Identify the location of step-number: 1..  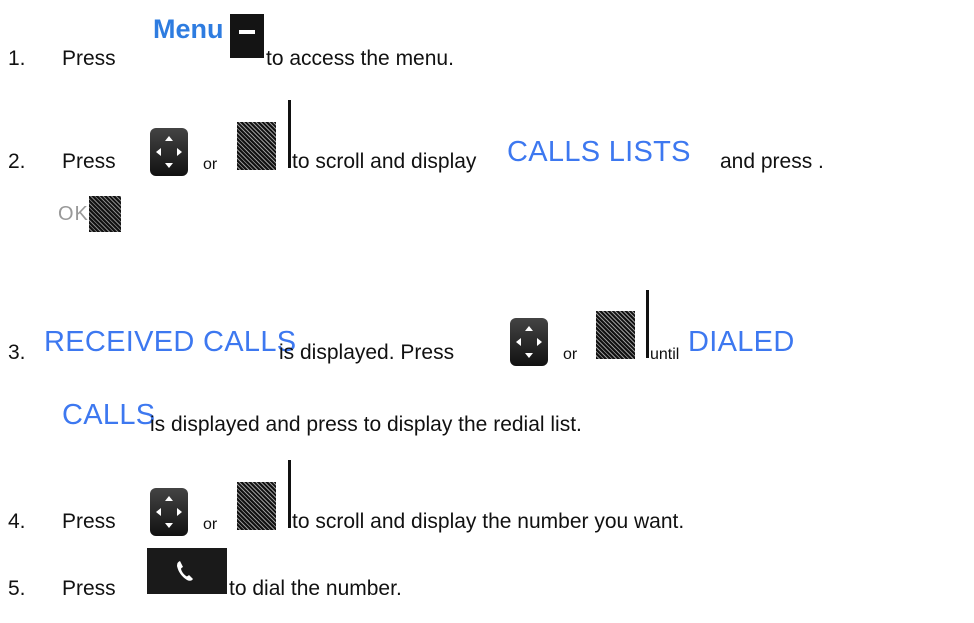
(17, 58).